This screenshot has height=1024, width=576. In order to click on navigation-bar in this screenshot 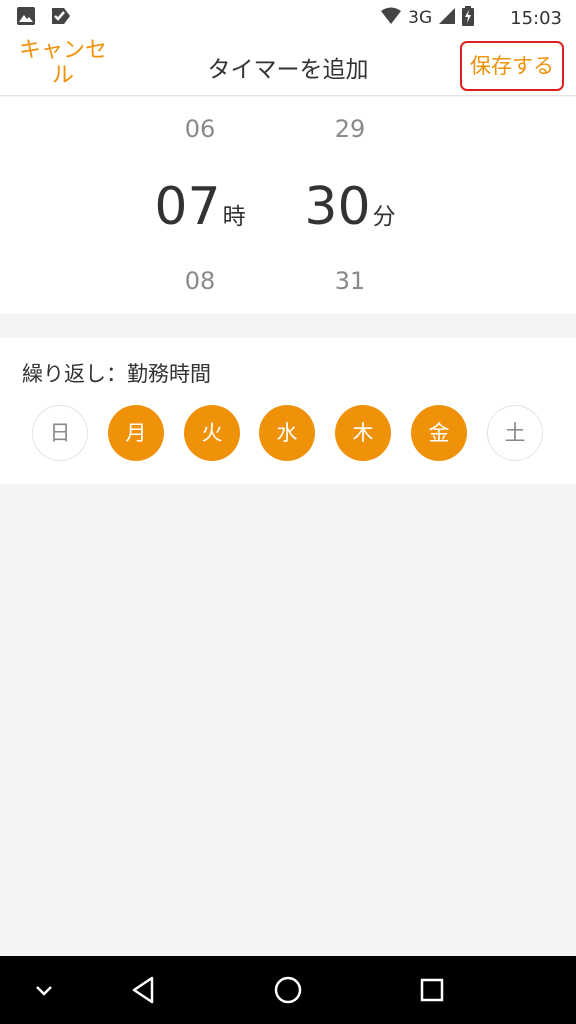, I will do `click(288, 990)`.